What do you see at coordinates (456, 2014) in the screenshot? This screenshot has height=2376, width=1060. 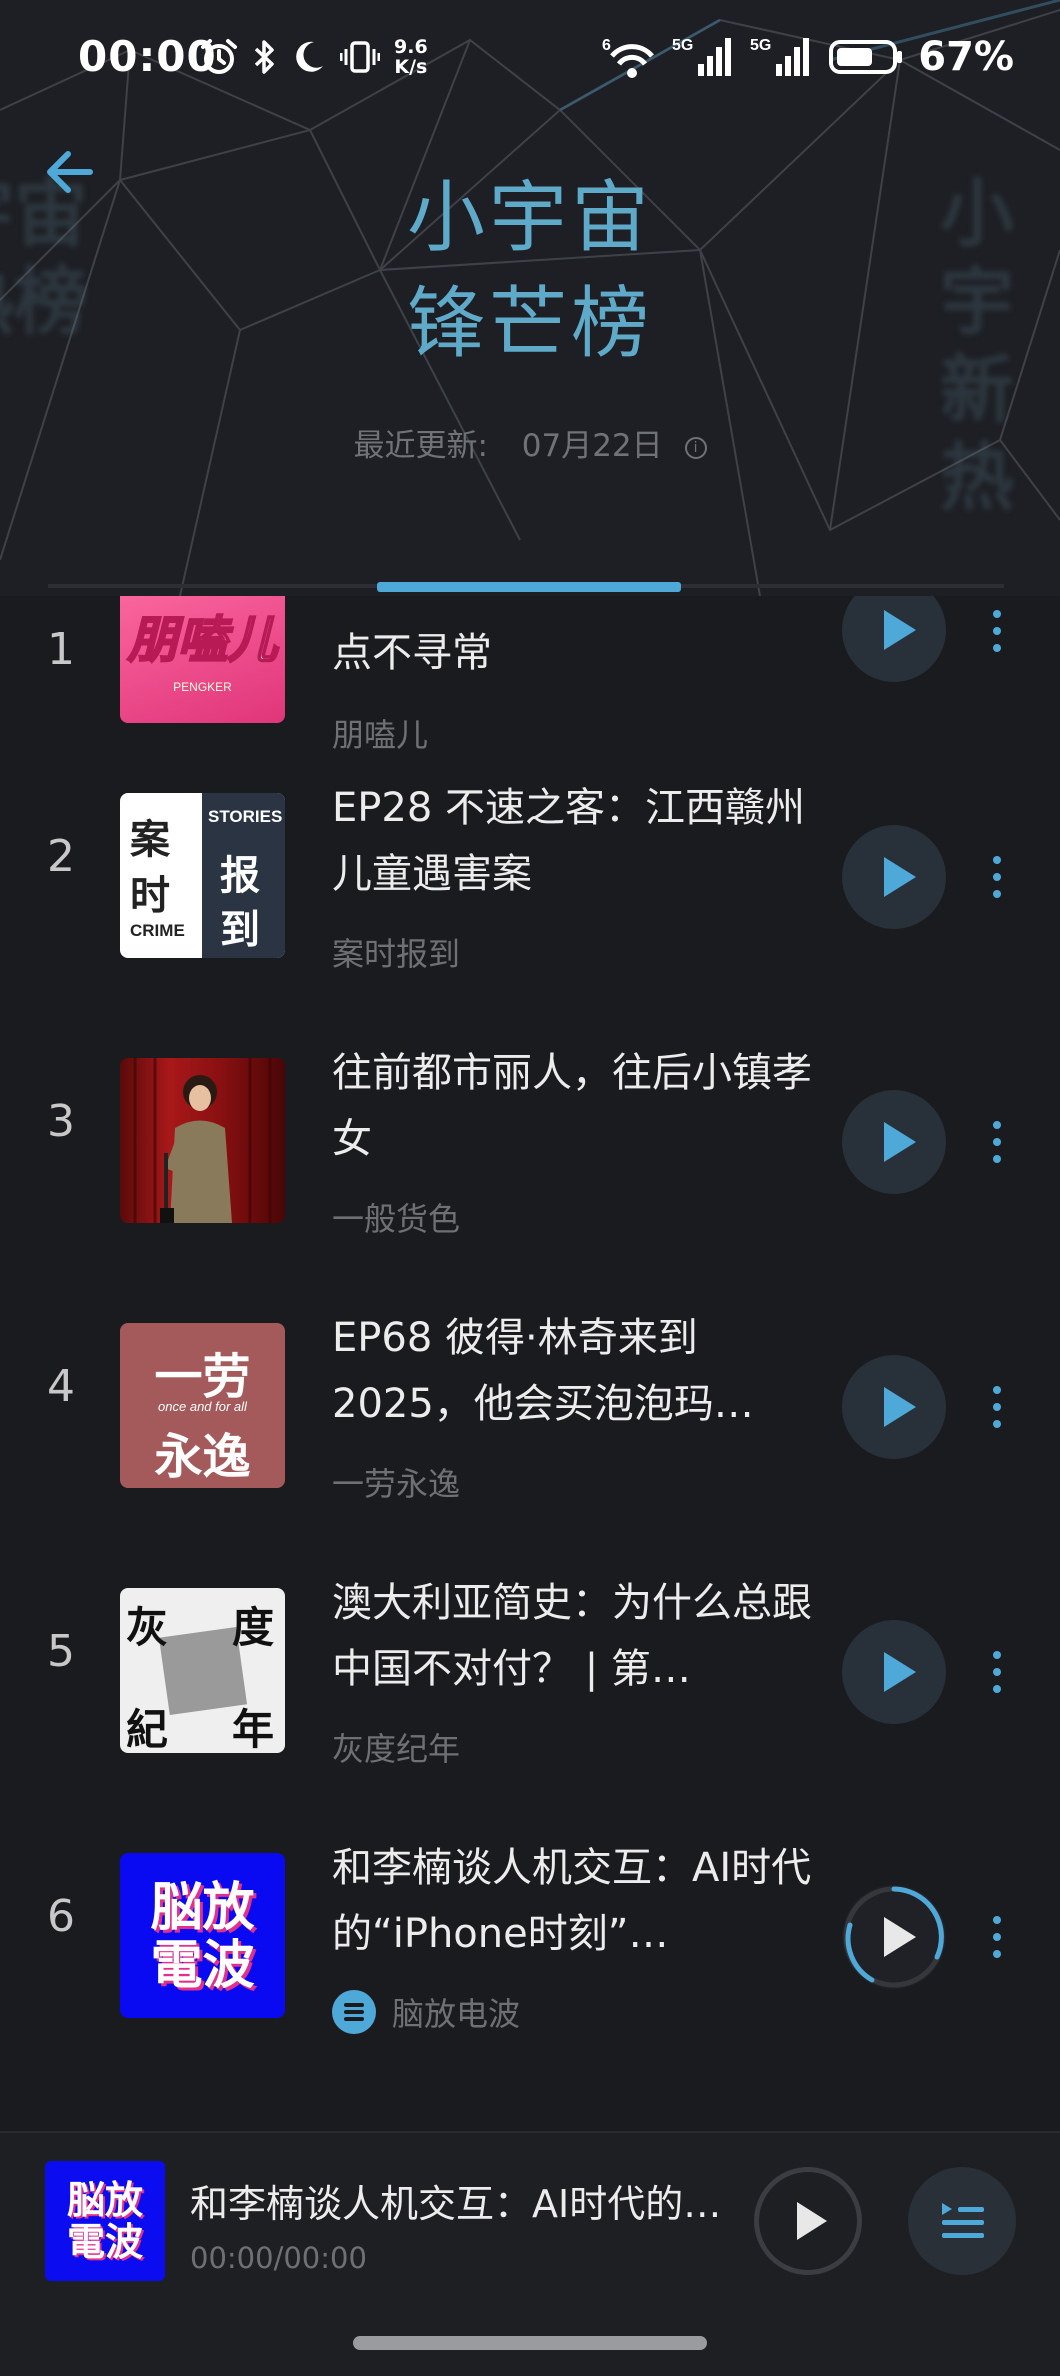 I see `podcast-name-text: 脑放电波` at bounding box center [456, 2014].